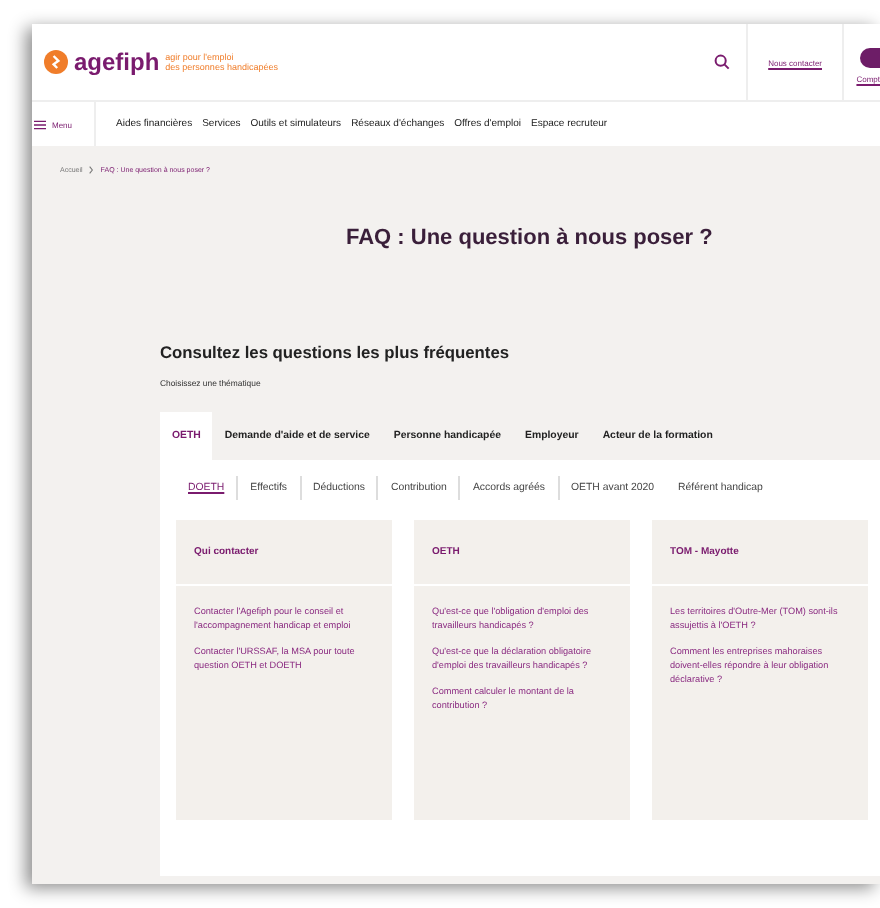 The image size is (880, 908). Describe the element at coordinates (91, 170) in the screenshot. I see `chevron-icon` at that location.